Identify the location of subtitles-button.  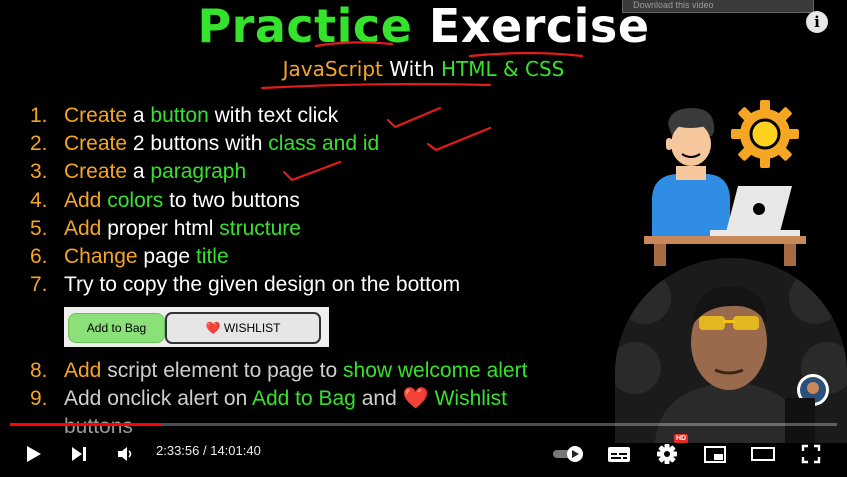
(619, 453).